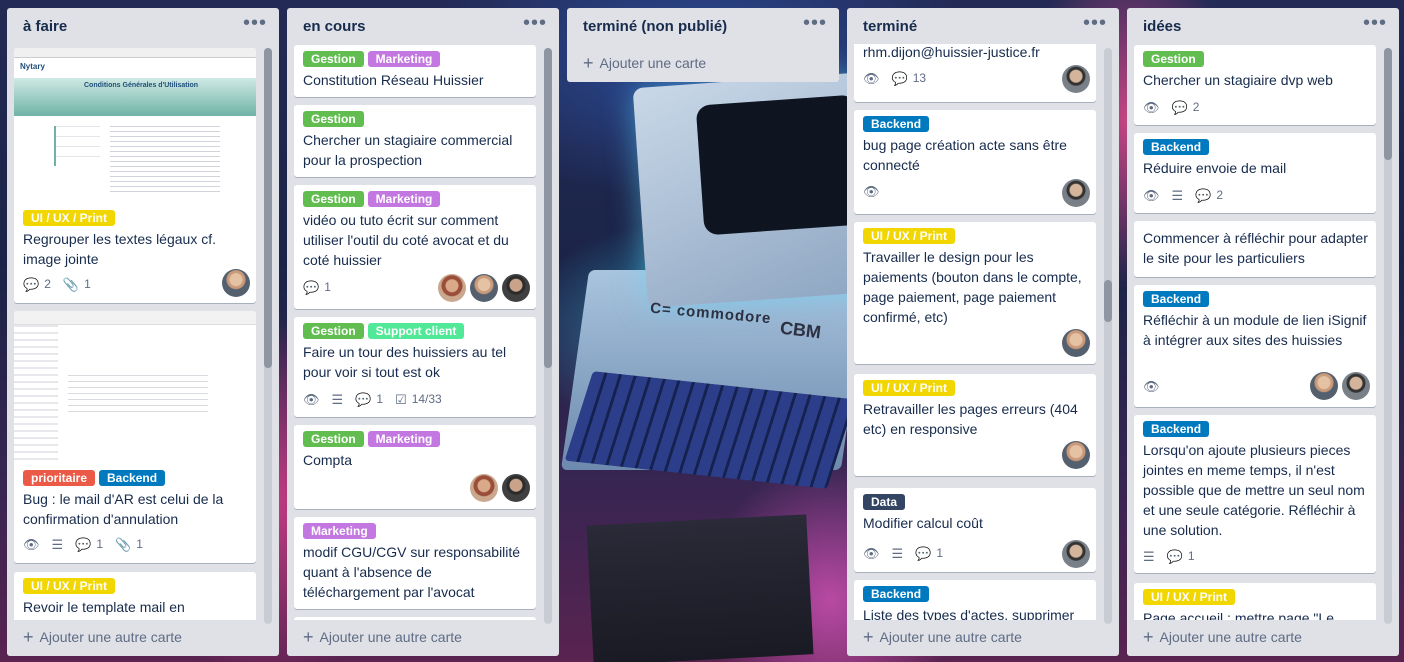 The width and height of the screenshot is (1404, 662). What do you see at coordinates (975, 530) in the screenshot?
I see `card: Data Modifier calcul coût 👁 ☰ 💬 1` at bounding box center [975, 530].